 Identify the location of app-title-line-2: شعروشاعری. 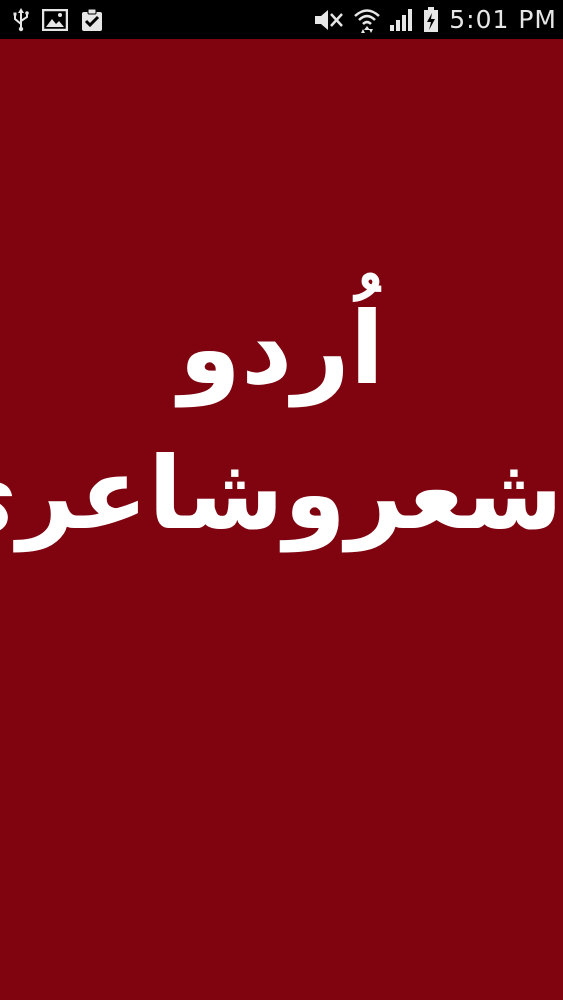
(281, 493).